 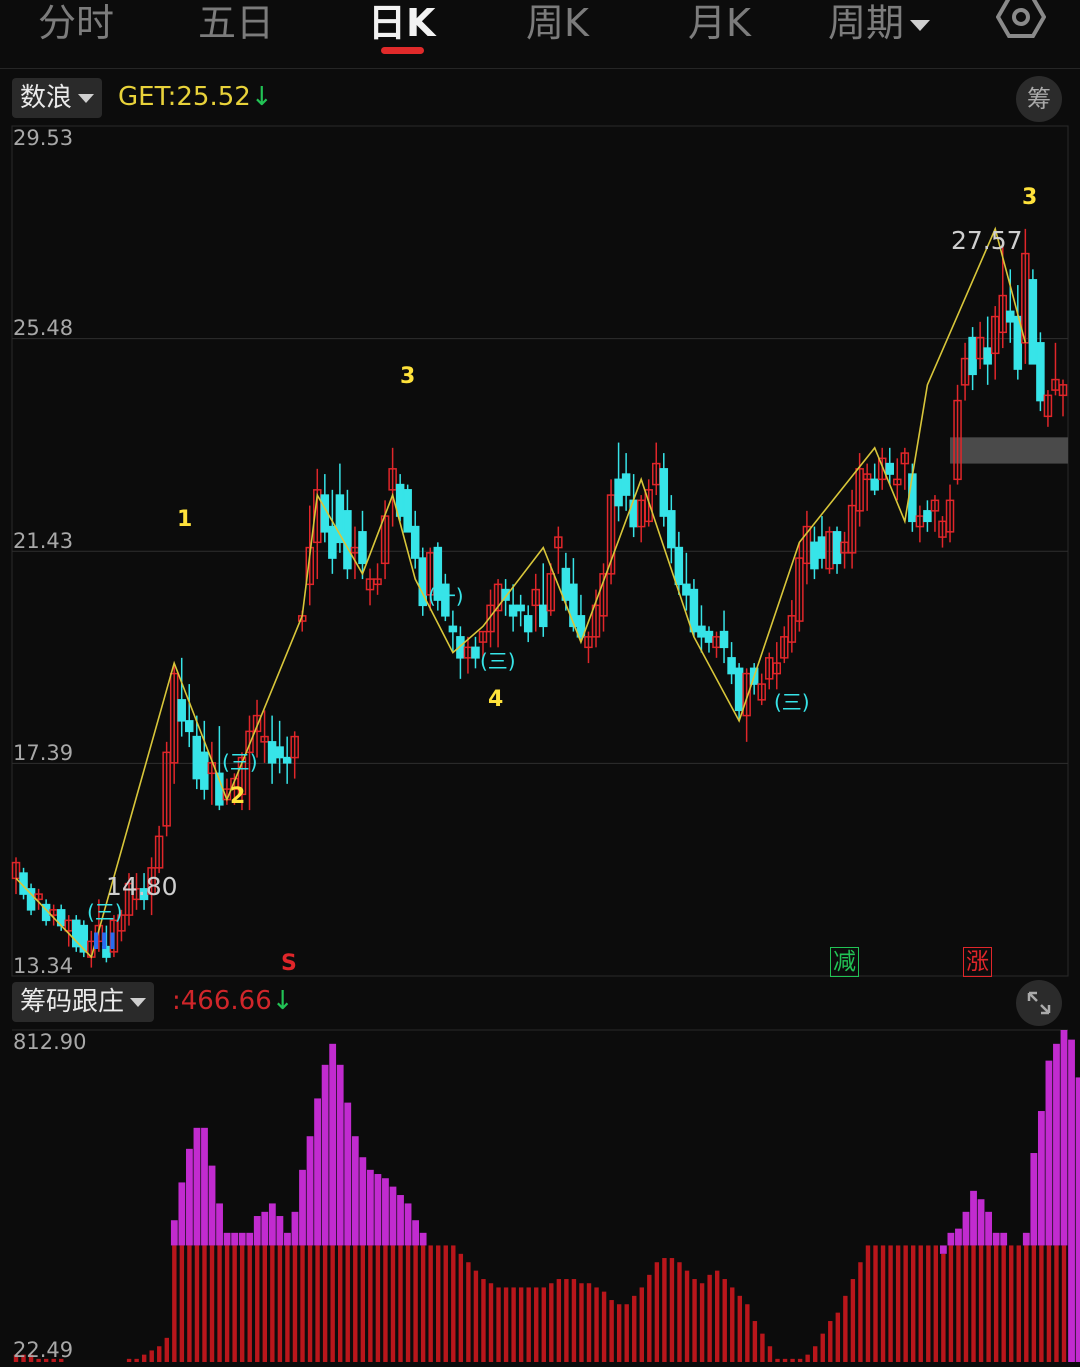 What do you see at coordinates (50, 1042) in the screenshot?
I see `sub-axis-top: 812.90` at bounding box center [50, 1042].